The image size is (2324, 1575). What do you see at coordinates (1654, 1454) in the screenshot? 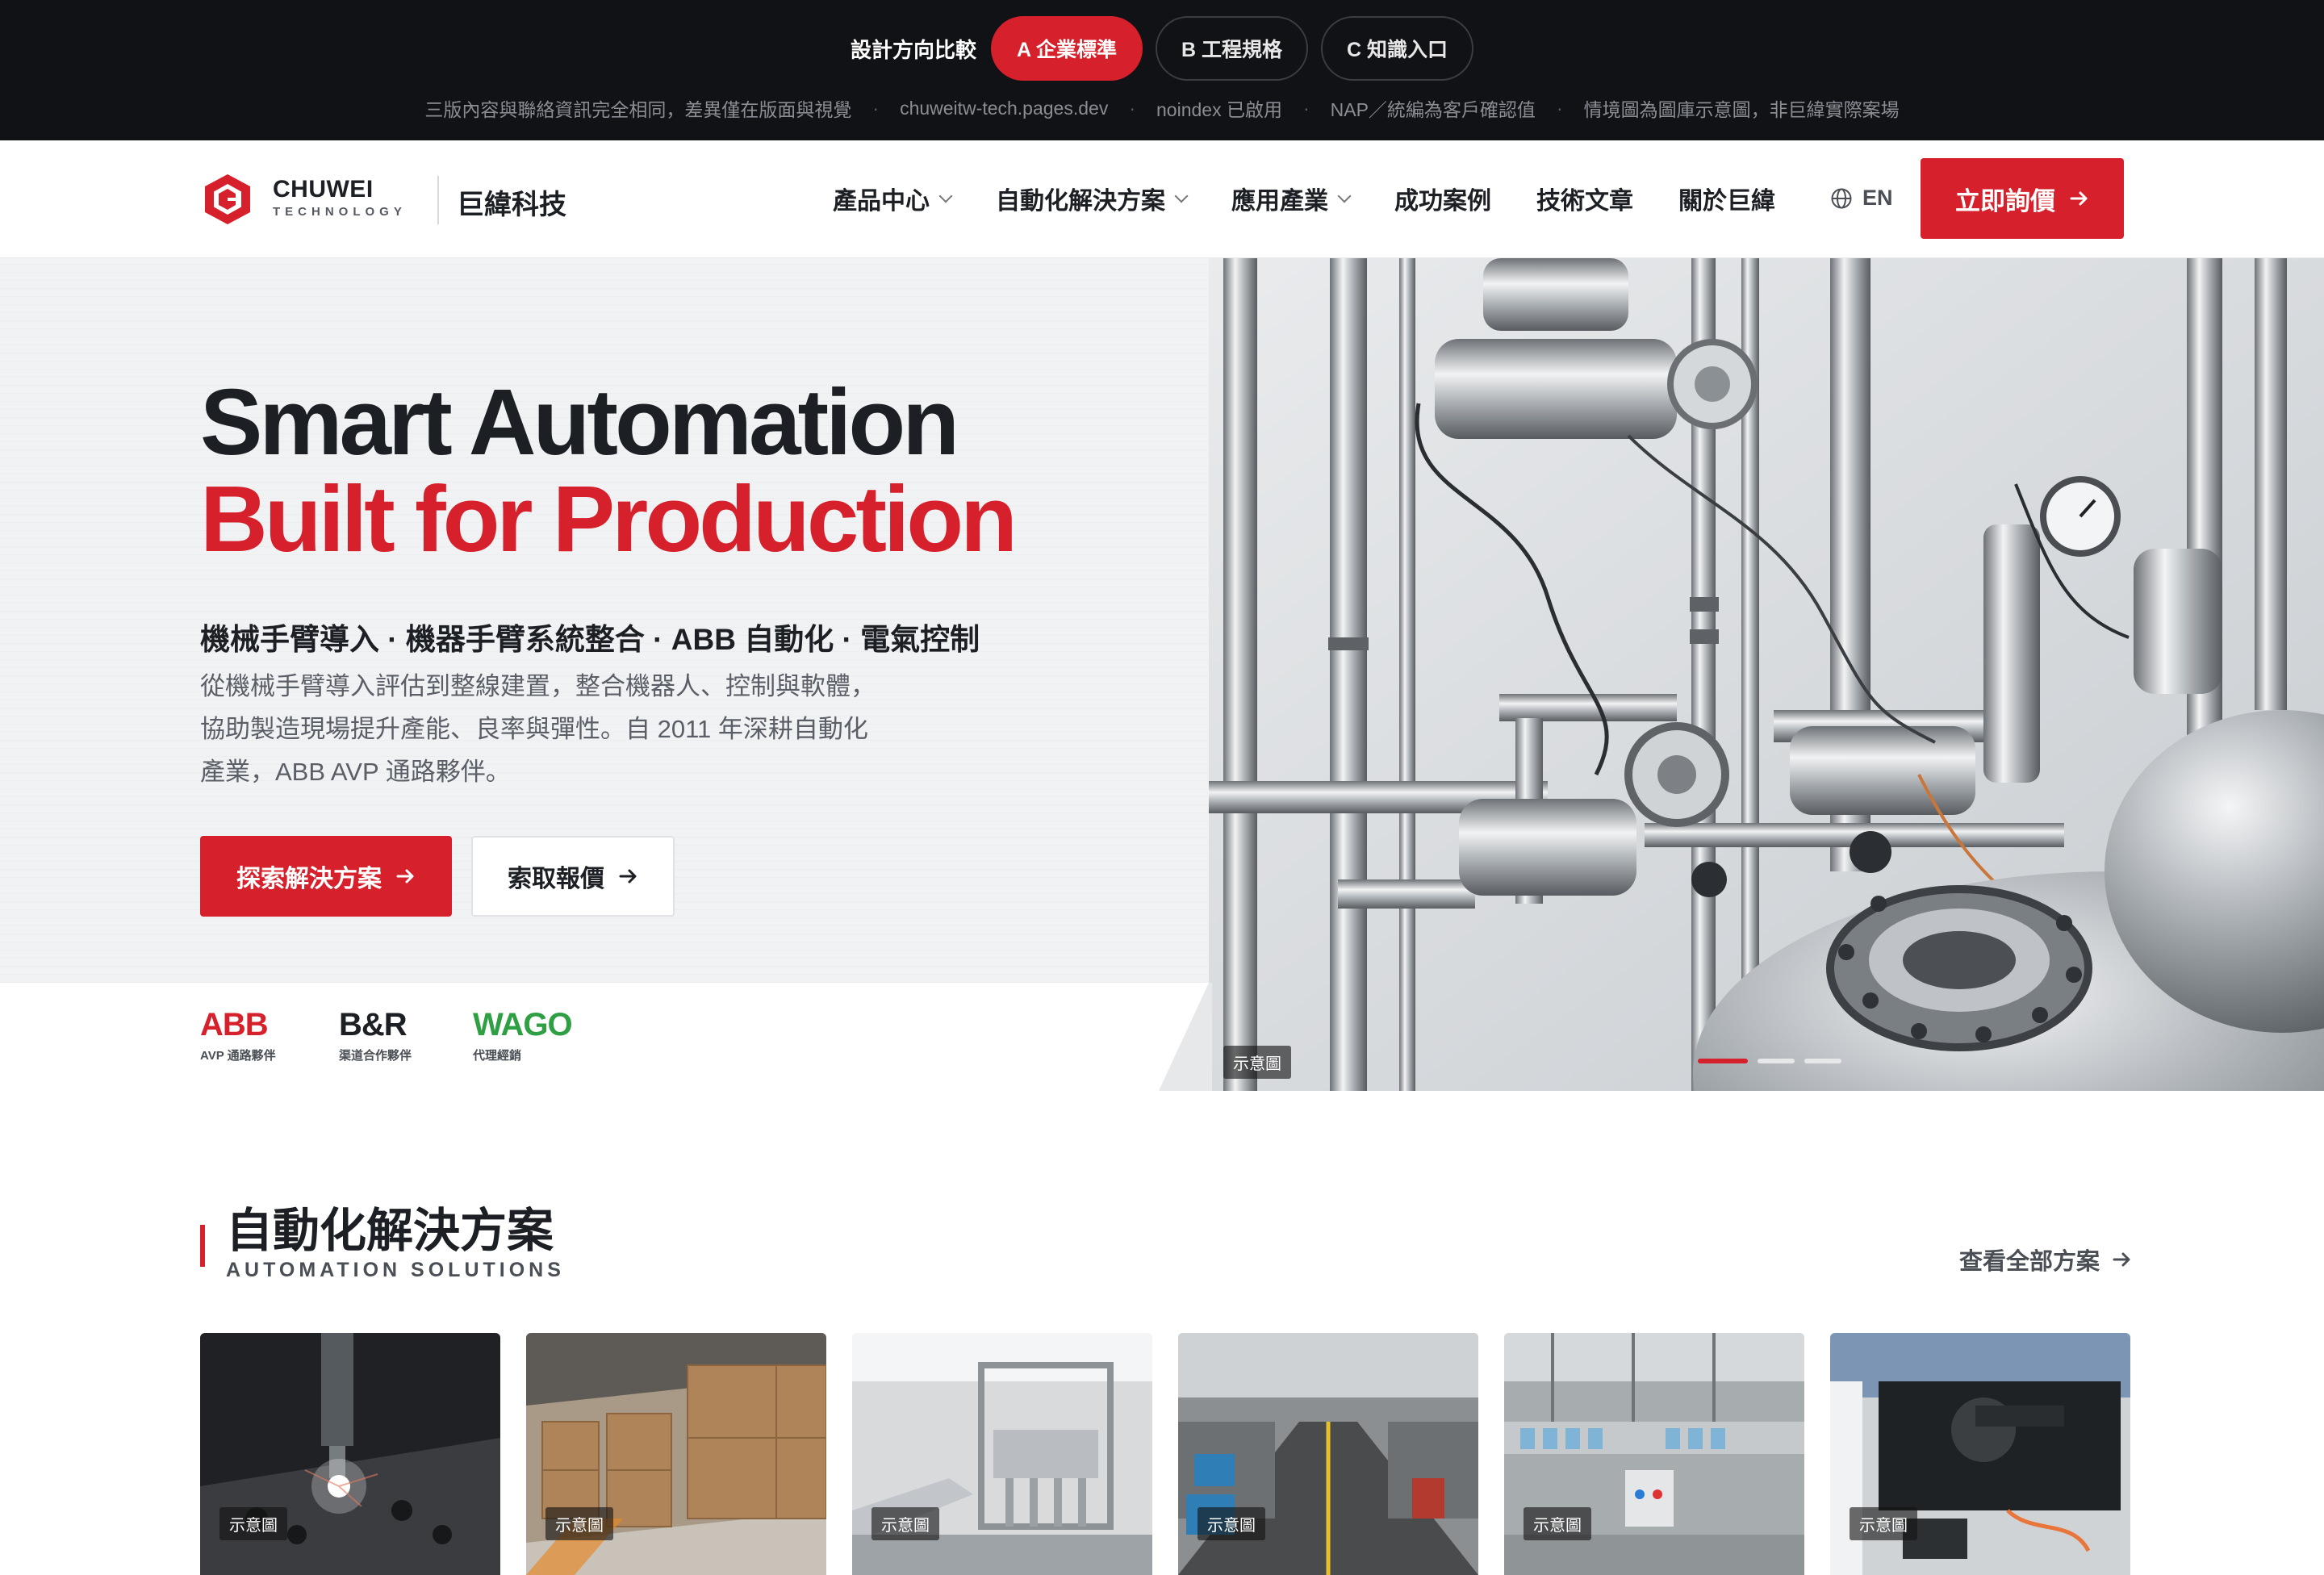
I see `solution-card-bottling-line: 示意圖` at bounding box center [1654, 1454].